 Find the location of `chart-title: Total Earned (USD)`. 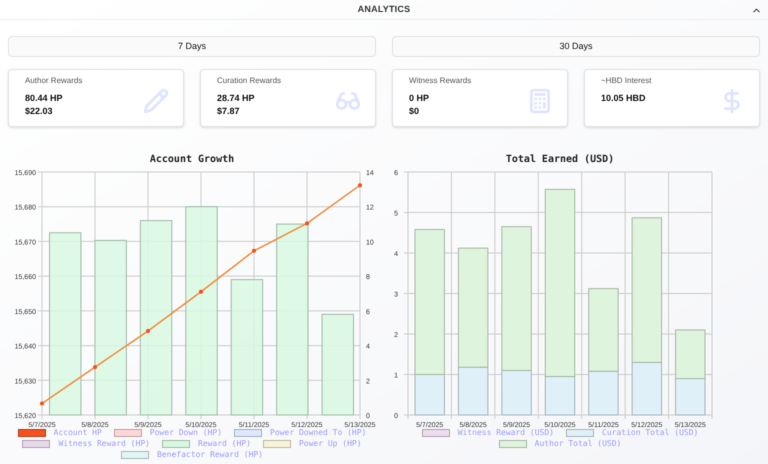

chart-title: Total Earned (USD) is located at coordinates (560, 159).